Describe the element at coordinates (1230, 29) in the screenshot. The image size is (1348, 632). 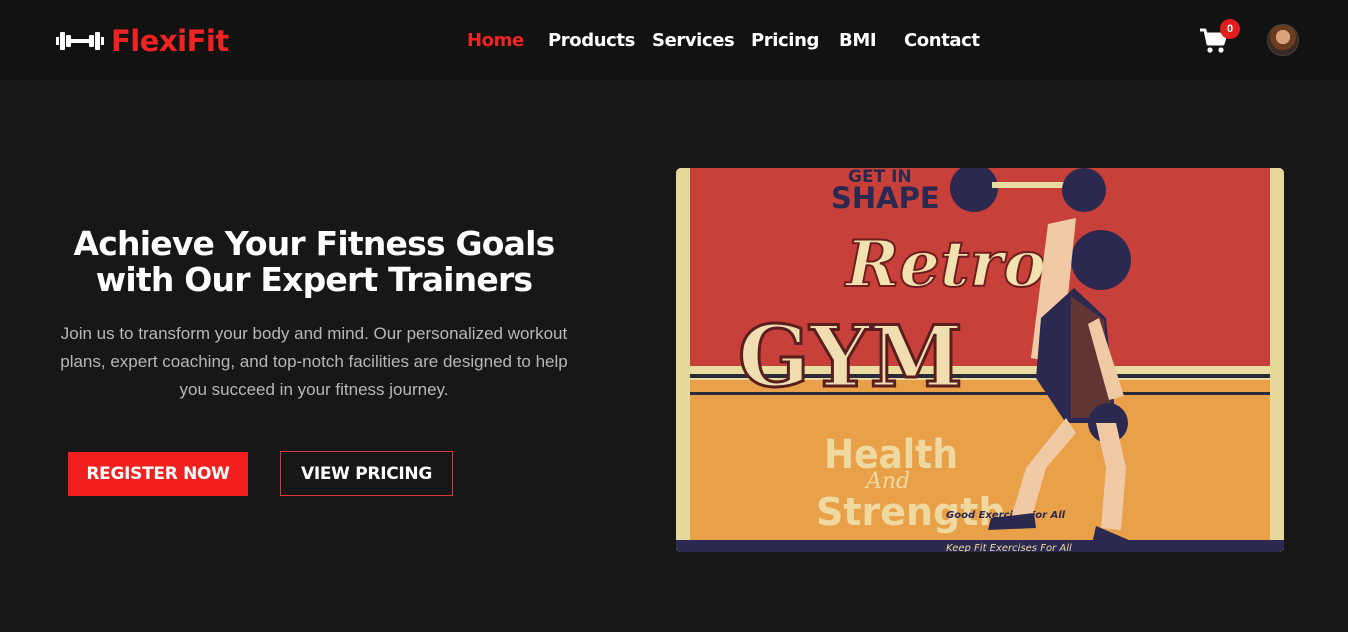
I see `cart-count-badge: 0` at that location.